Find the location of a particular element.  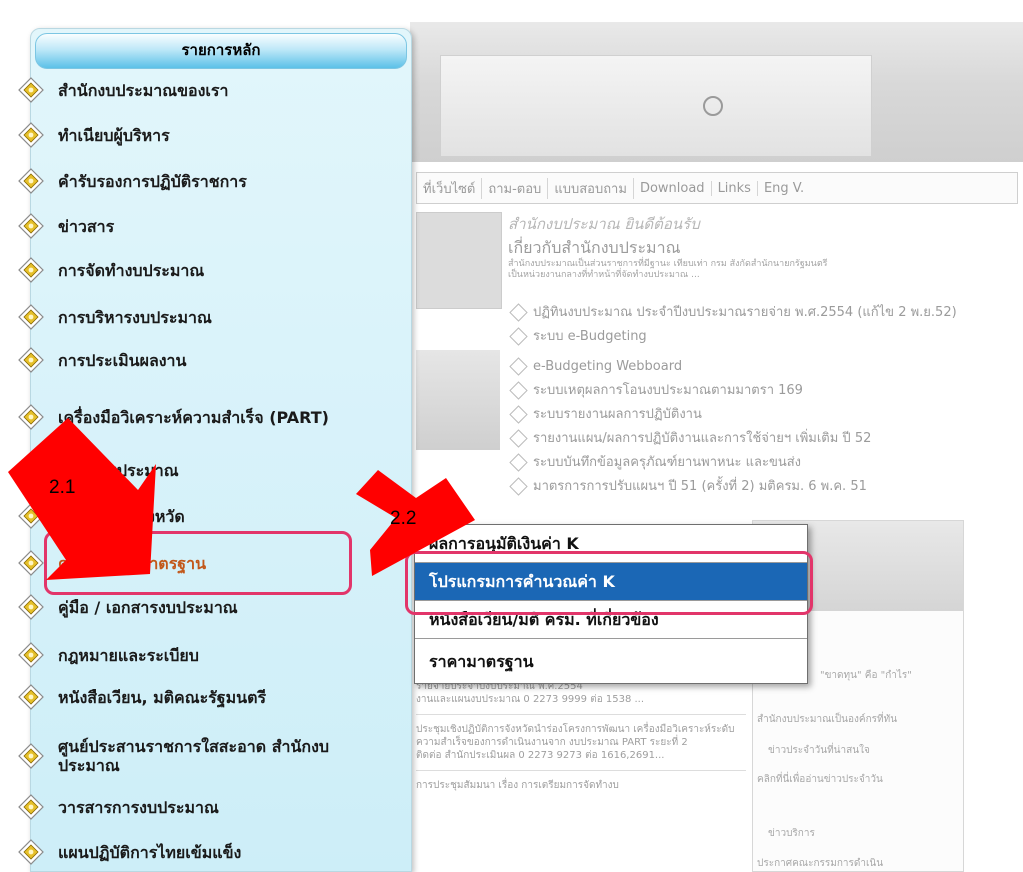

step-label-2-1: 2.1 is located at coordinates (62, 487).